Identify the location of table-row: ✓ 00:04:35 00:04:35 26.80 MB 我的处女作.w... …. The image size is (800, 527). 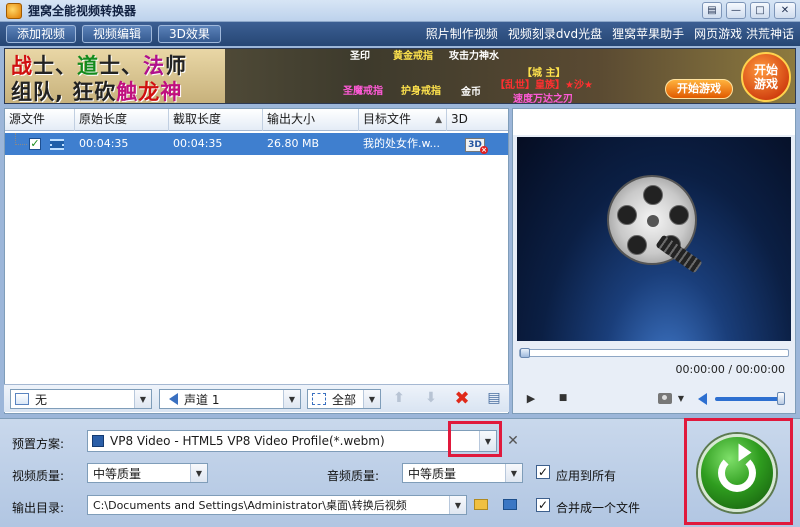
(256, 144).